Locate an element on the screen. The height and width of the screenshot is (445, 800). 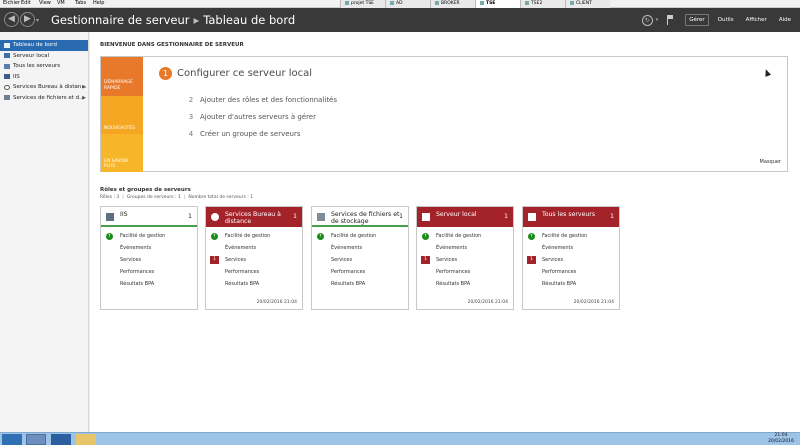
quickstart-tile-label: DÉMARRAGE RAPIDE is located at coordinates (118, 85).